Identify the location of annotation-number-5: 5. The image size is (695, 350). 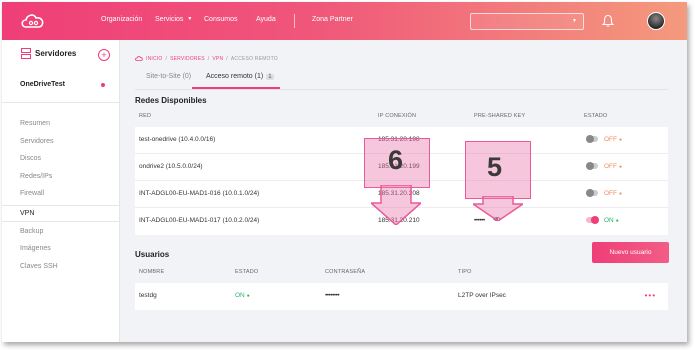
(495, 167).